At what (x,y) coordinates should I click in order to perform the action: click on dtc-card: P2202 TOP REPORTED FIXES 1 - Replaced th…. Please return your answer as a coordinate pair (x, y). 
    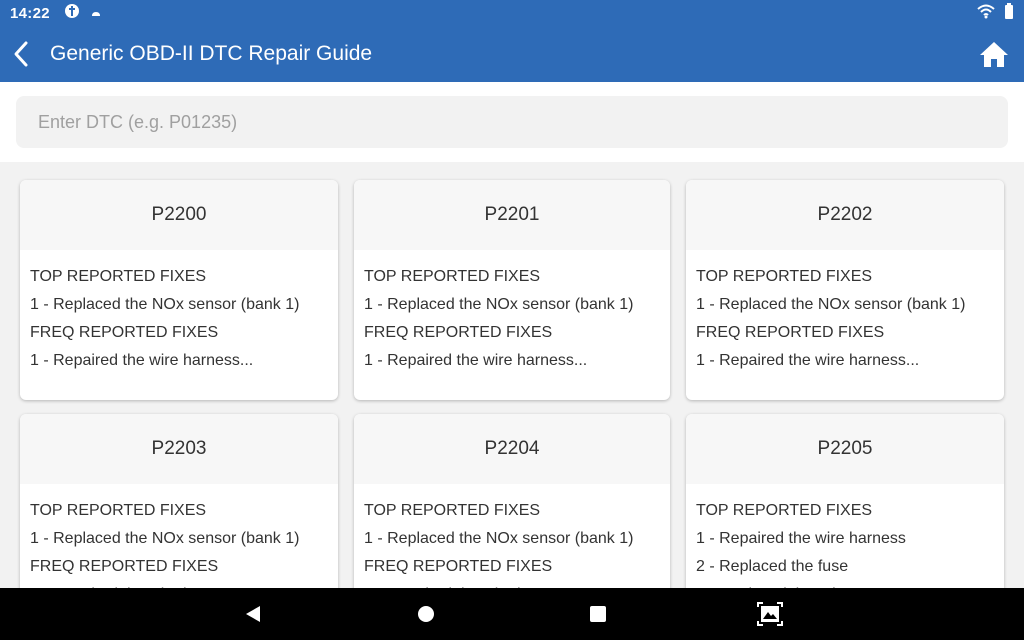
    Looking at the image, I should click on (845, 290).